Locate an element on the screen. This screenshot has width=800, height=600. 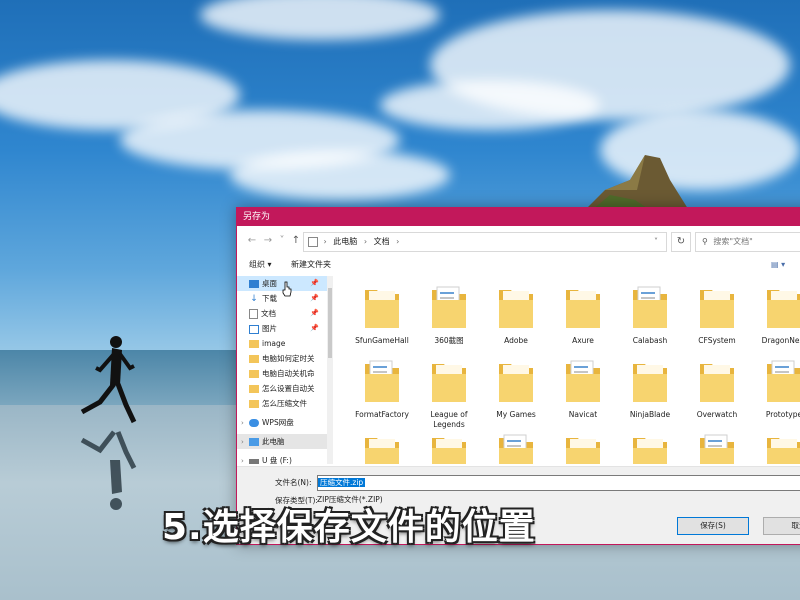
refresh-icon: ↻ is located at coordinates (681, 242).